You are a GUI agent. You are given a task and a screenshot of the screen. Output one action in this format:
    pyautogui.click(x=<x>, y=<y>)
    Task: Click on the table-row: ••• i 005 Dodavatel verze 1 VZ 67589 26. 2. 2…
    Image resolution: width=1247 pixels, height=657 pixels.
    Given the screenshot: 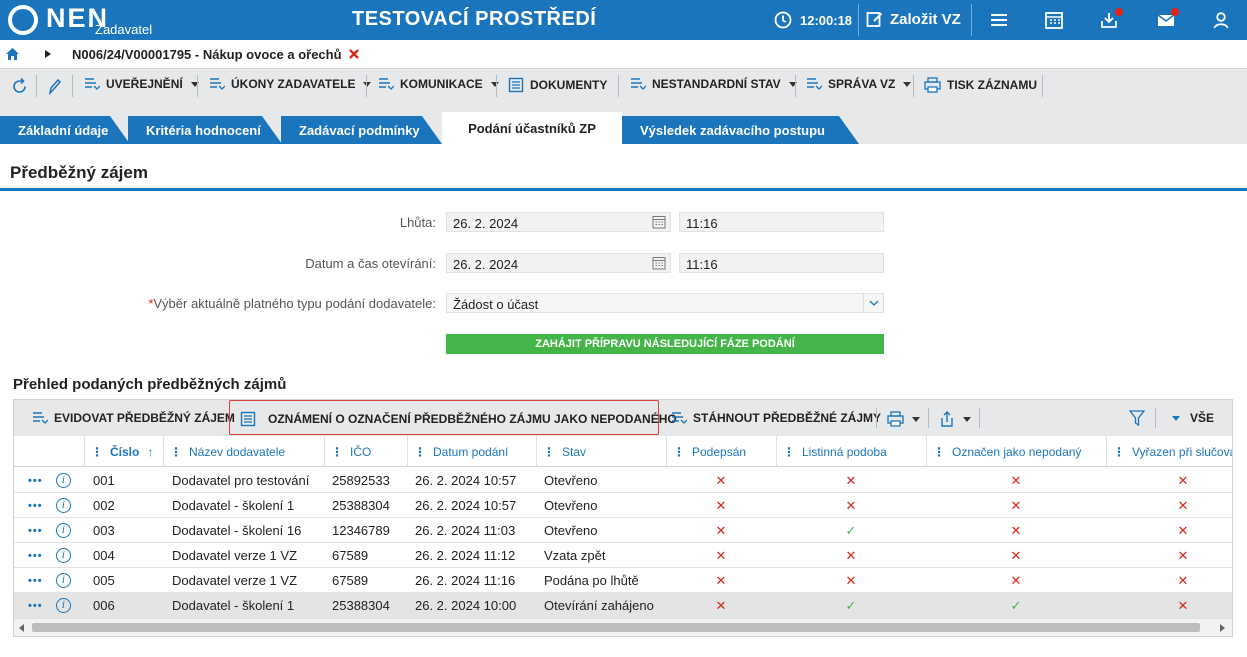 What is the action you would take?
    pyautogui.click(x=623, y=580)
    